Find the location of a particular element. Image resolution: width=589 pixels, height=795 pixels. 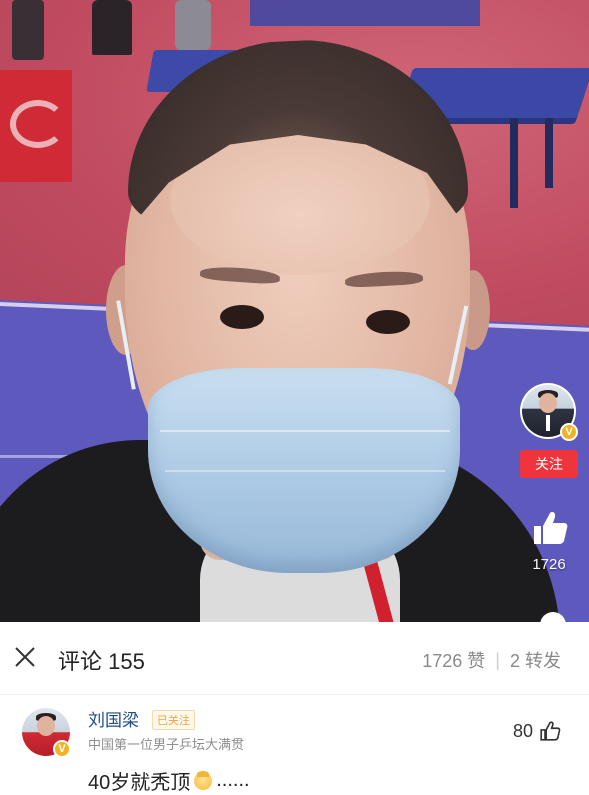

table-background-top is located at coordinates (365, 13).